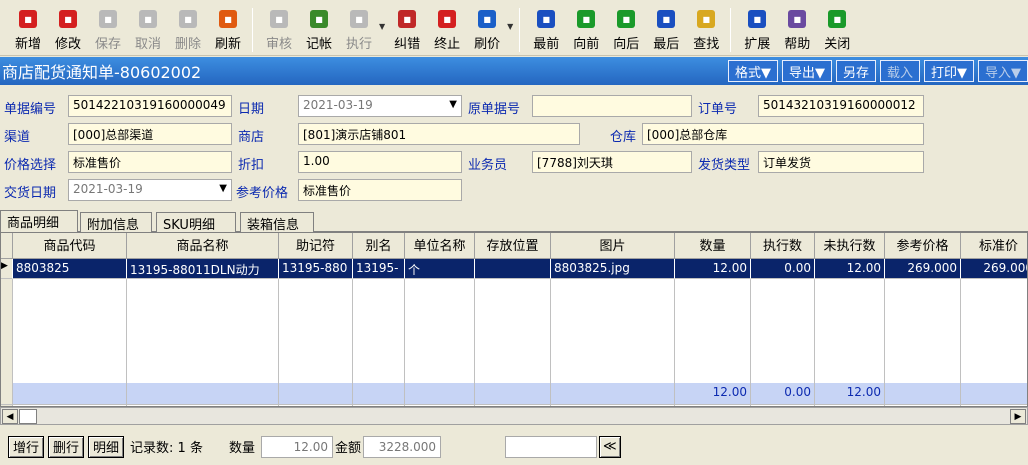 The height and width of the screenshot is (465, 1028). I want to click on toolbar-separator, so click(731, 30).